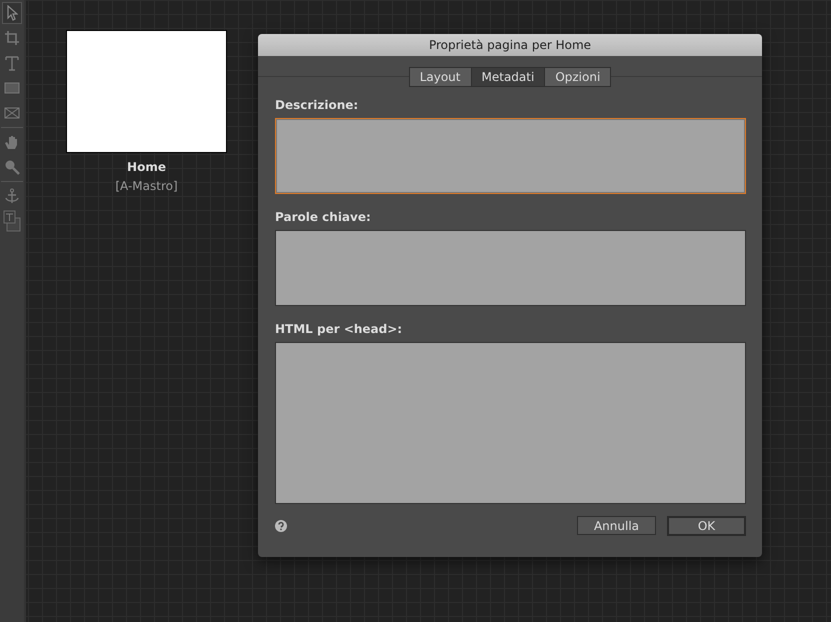 This screenshot has width=831, height=622. I want to click on text-area, so click(510, 268).